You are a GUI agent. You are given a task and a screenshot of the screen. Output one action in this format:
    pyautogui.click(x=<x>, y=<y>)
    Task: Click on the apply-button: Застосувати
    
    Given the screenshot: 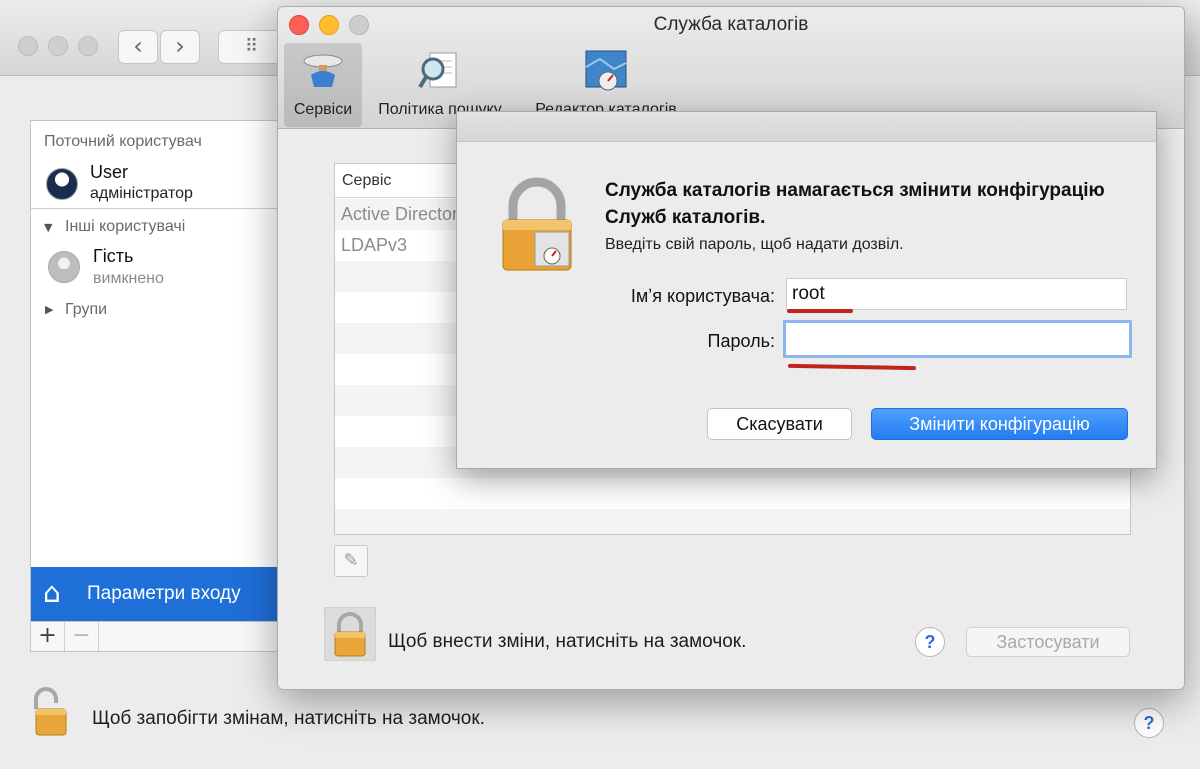 What is the action you would take?
    pyautogui.click(x=1048, y=642)
    